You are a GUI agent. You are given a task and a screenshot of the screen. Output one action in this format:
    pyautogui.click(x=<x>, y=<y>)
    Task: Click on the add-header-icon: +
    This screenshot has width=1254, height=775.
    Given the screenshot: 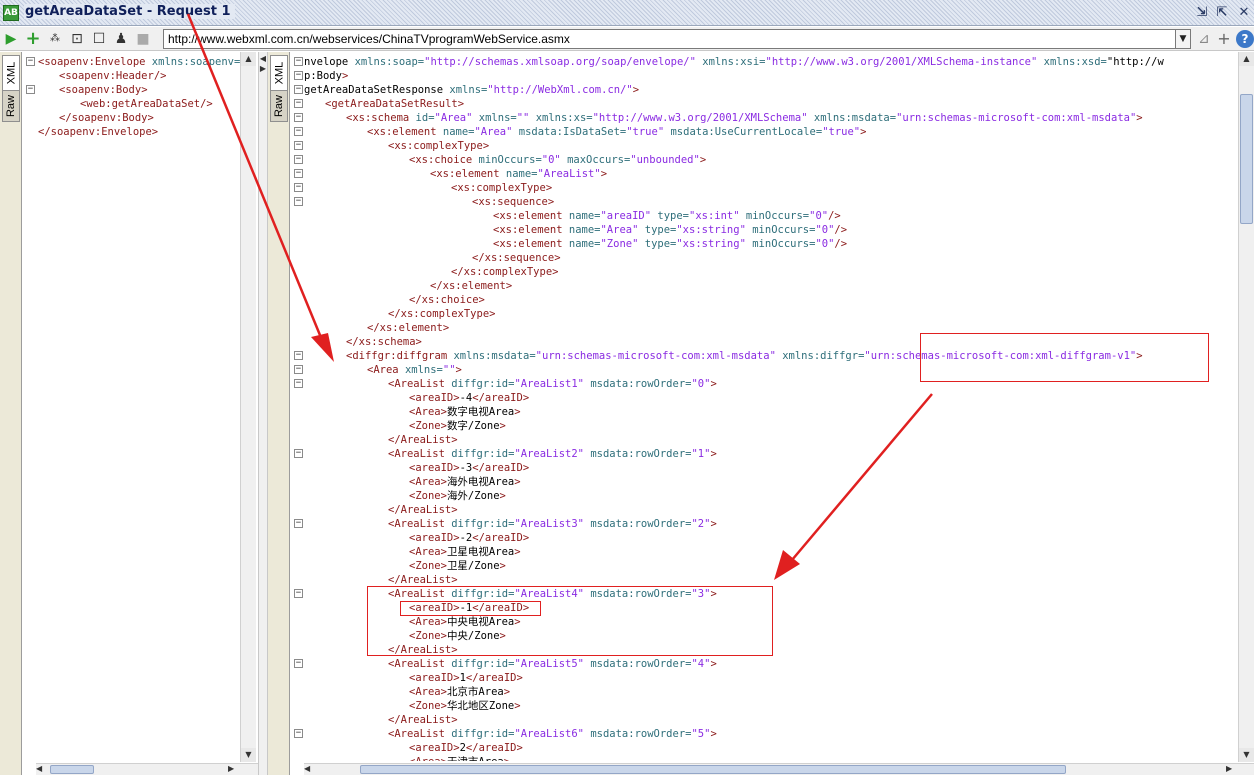 What is the action you would take?
    pyautogui.click(x=1224, y=39)
    